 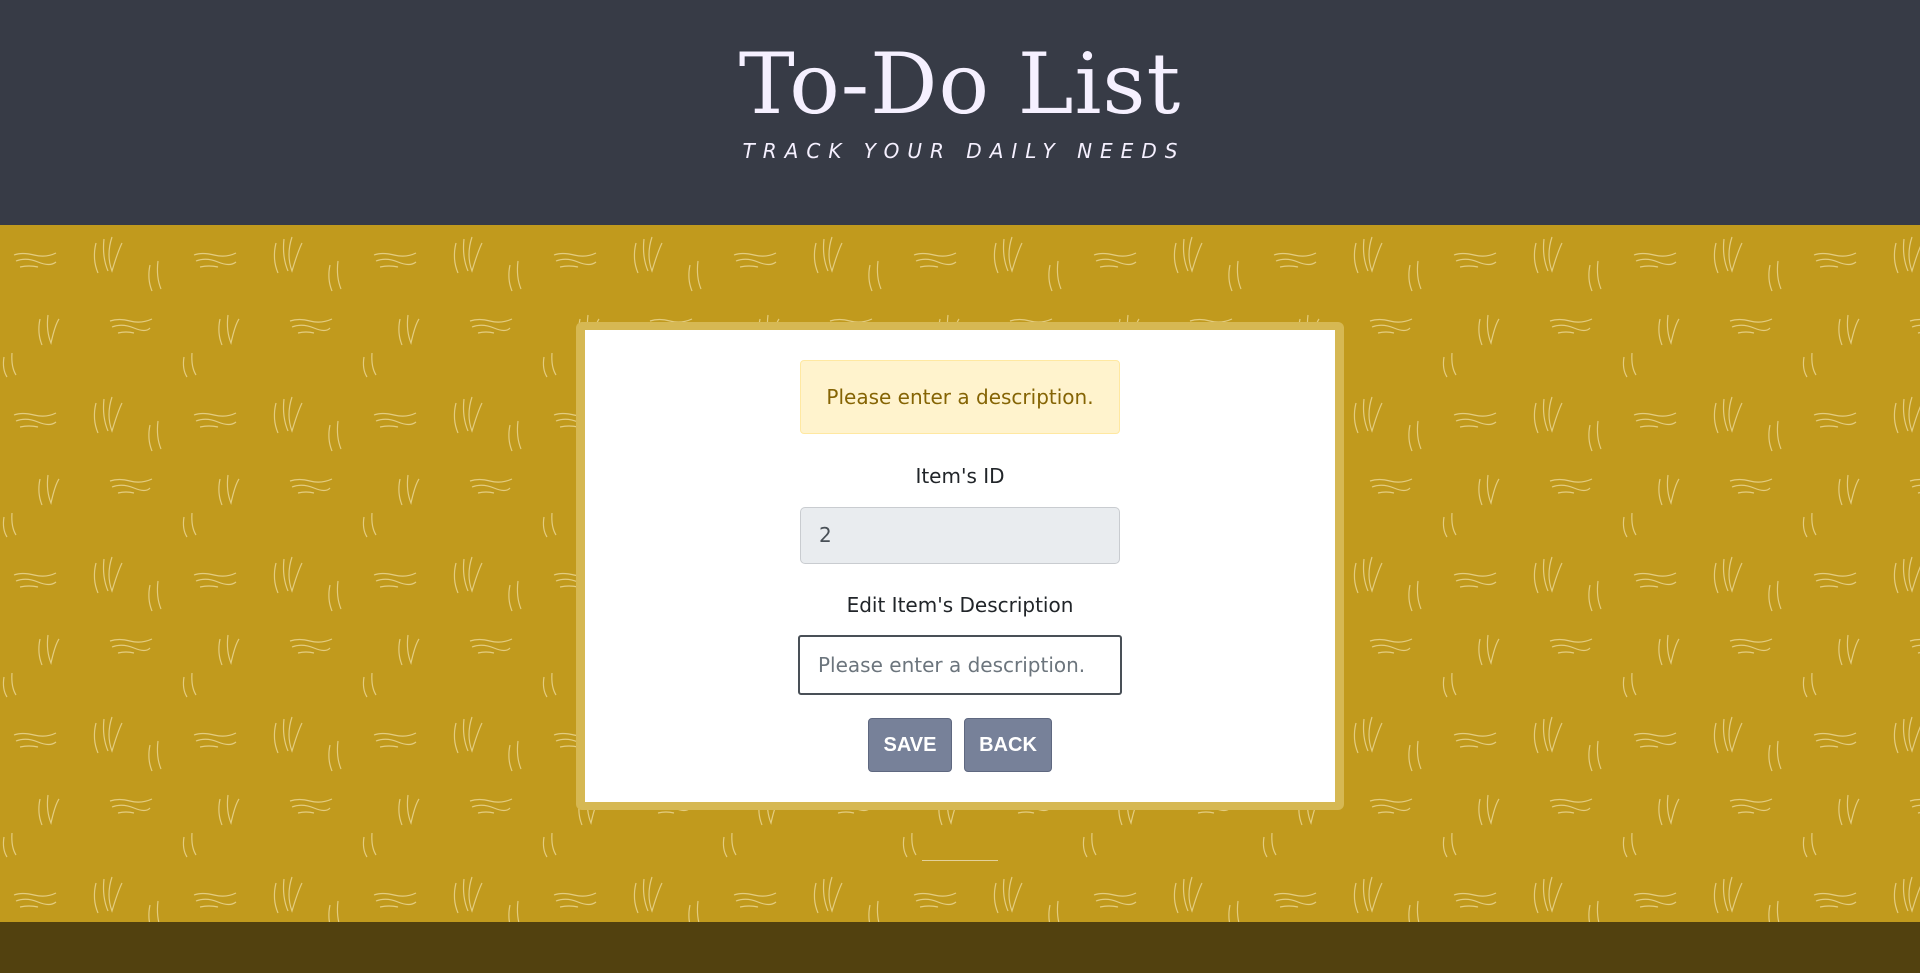 What do you see at coordinates (960, 947) in the screenshot?
I see `site-footer` at bounding box center [960, 947].